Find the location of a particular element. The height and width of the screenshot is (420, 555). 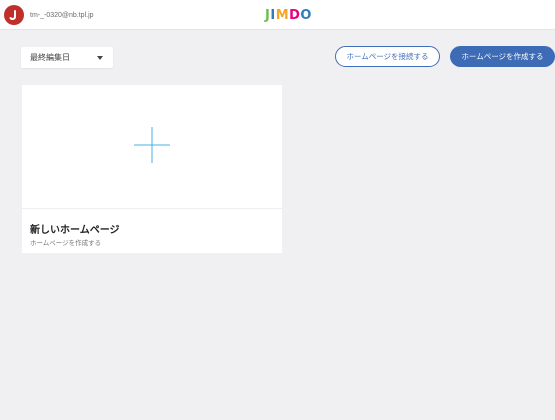

connect-homepage-button: ホームページを接続する is located at coordinates (387, 56).